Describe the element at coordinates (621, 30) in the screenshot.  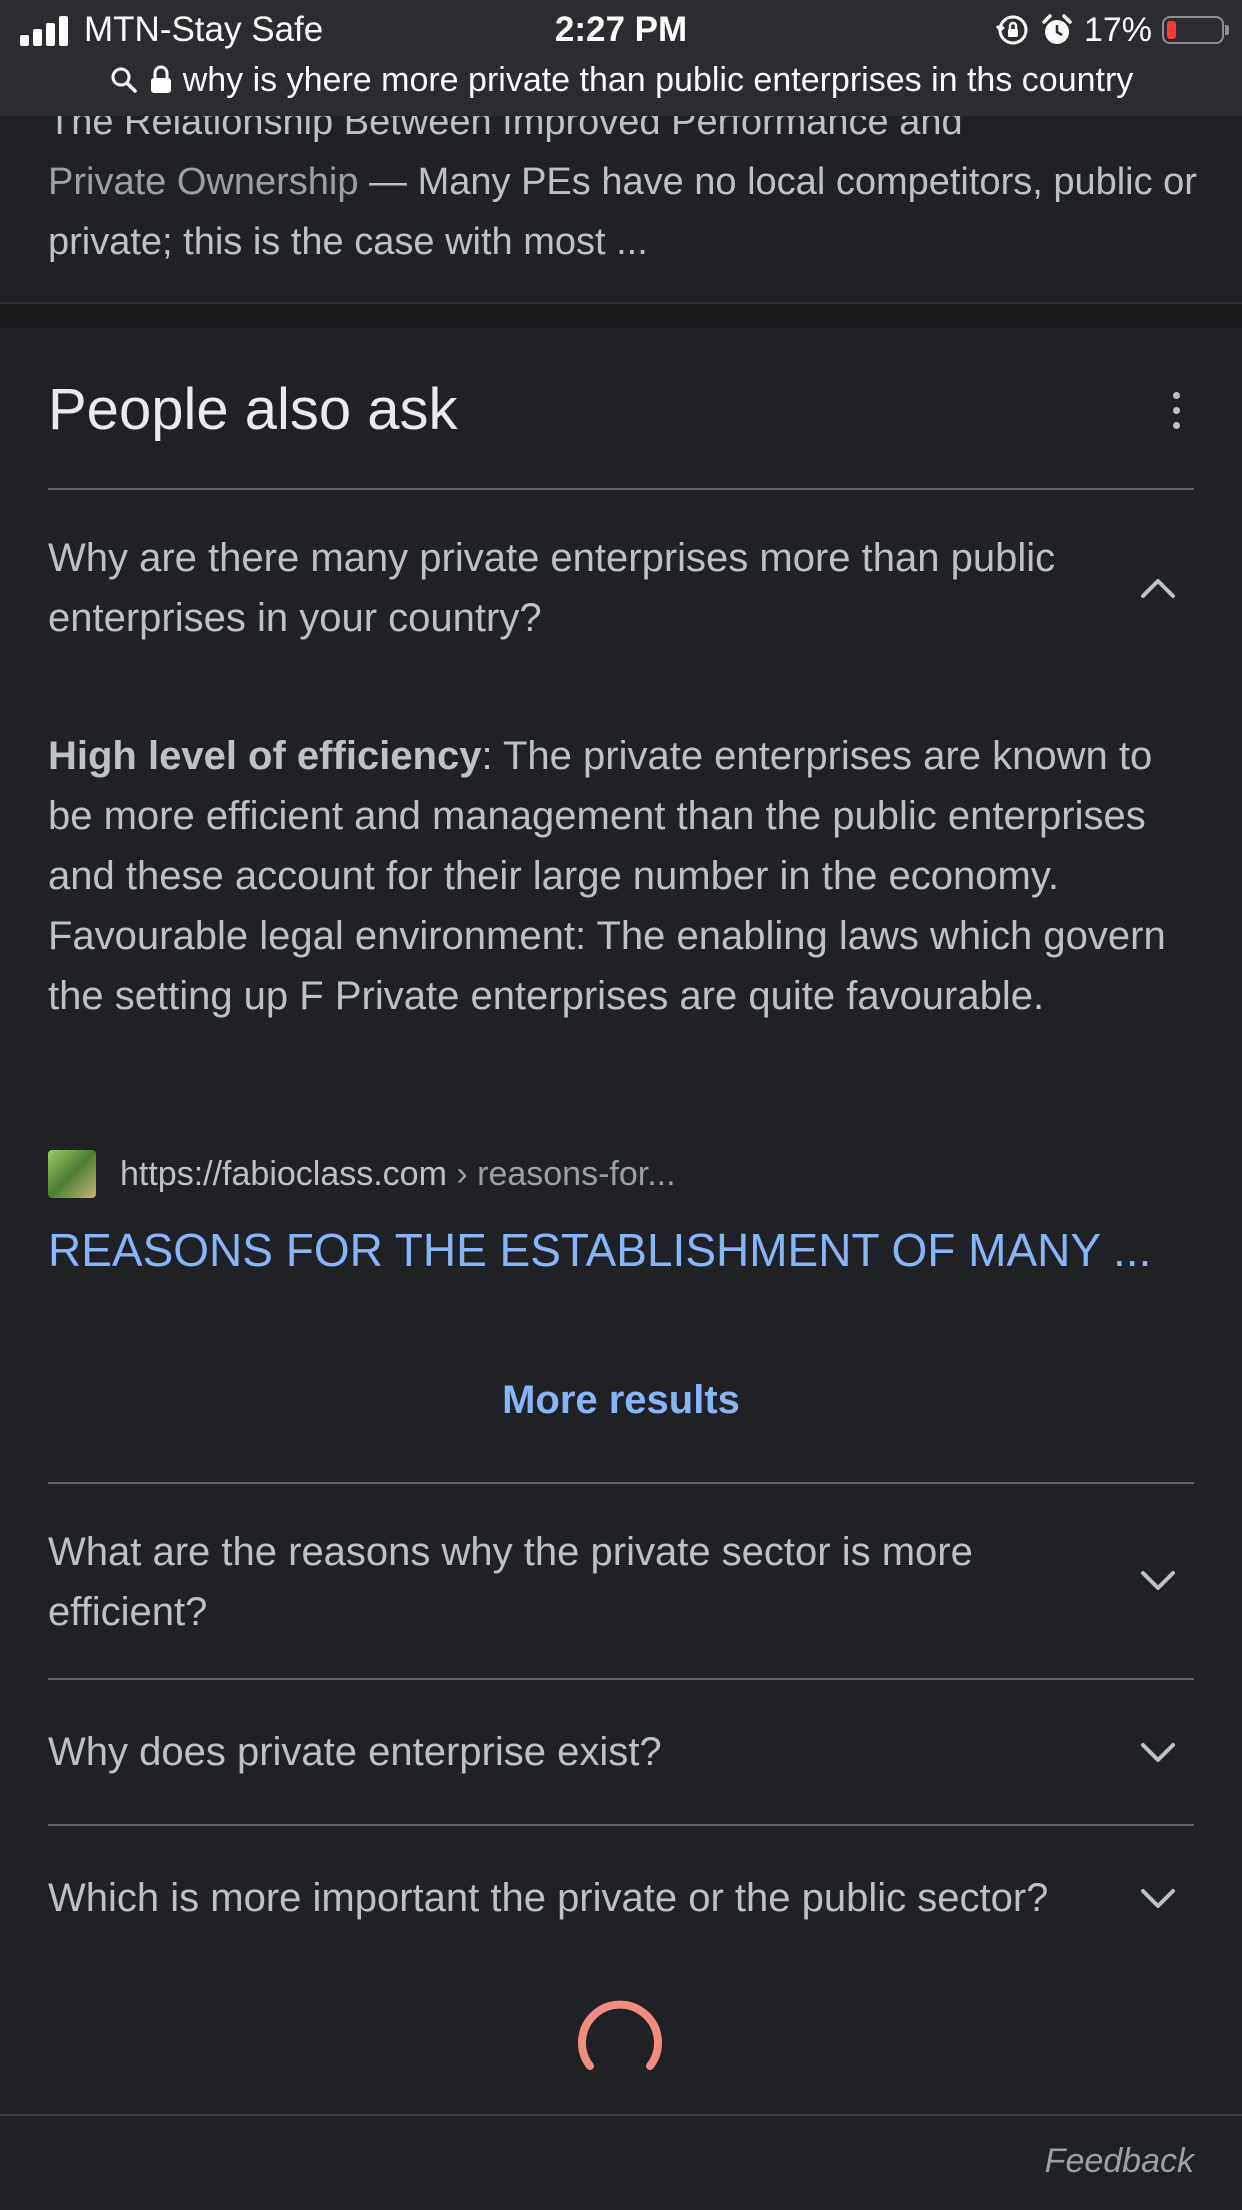
I see `status-bar: MTN-Stay Safe 2:27 PM 17%` at that location.